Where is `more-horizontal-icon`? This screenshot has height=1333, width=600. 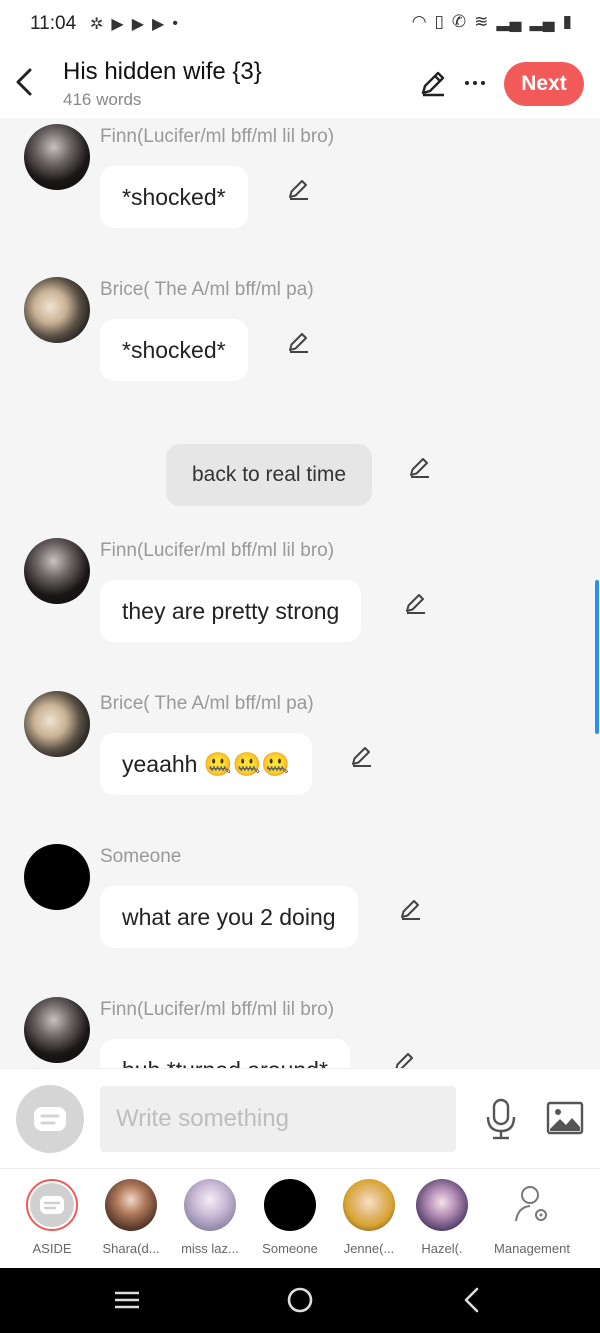 more-horizontal-icon is located at coordinates (475, 83).